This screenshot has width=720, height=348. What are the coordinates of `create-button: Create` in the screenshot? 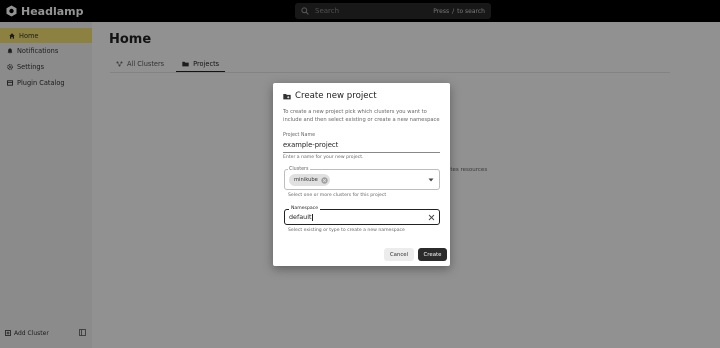 It's located at (432, 254).